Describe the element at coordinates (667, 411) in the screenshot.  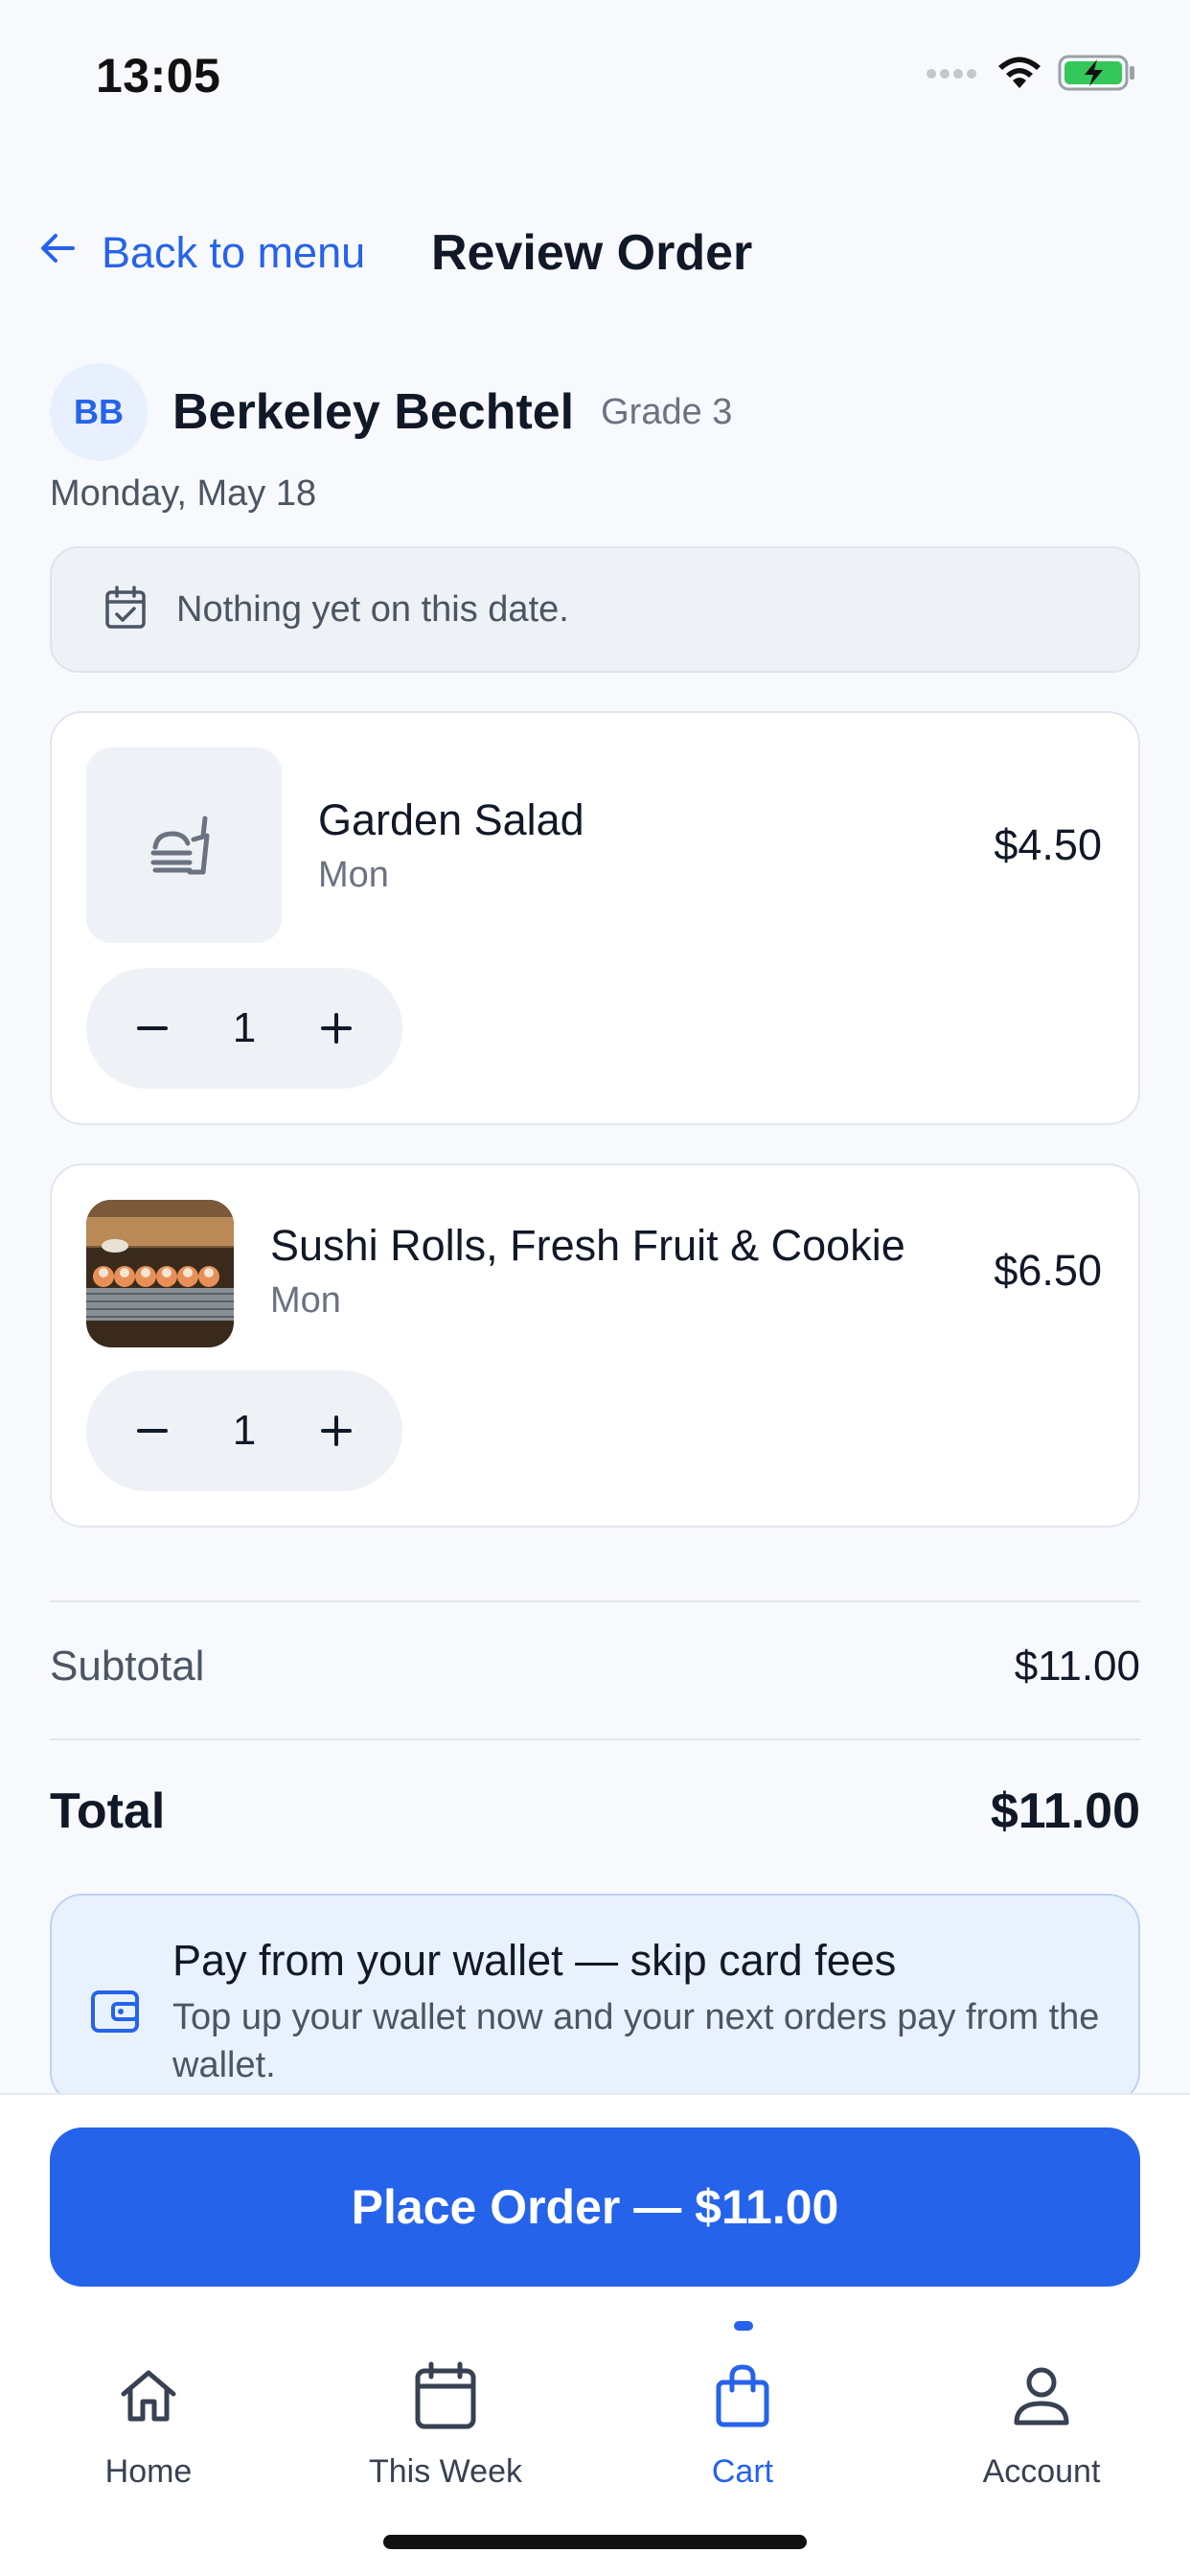
I see `student-grade: Grade 3` at that location.